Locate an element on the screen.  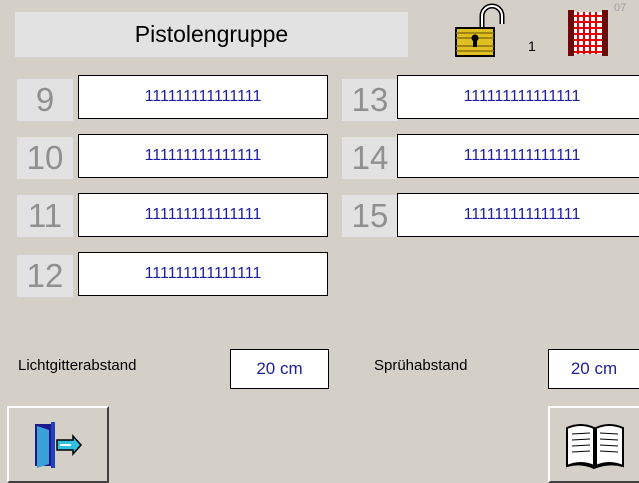
manual-book-button is located at coordinates (593, 444).